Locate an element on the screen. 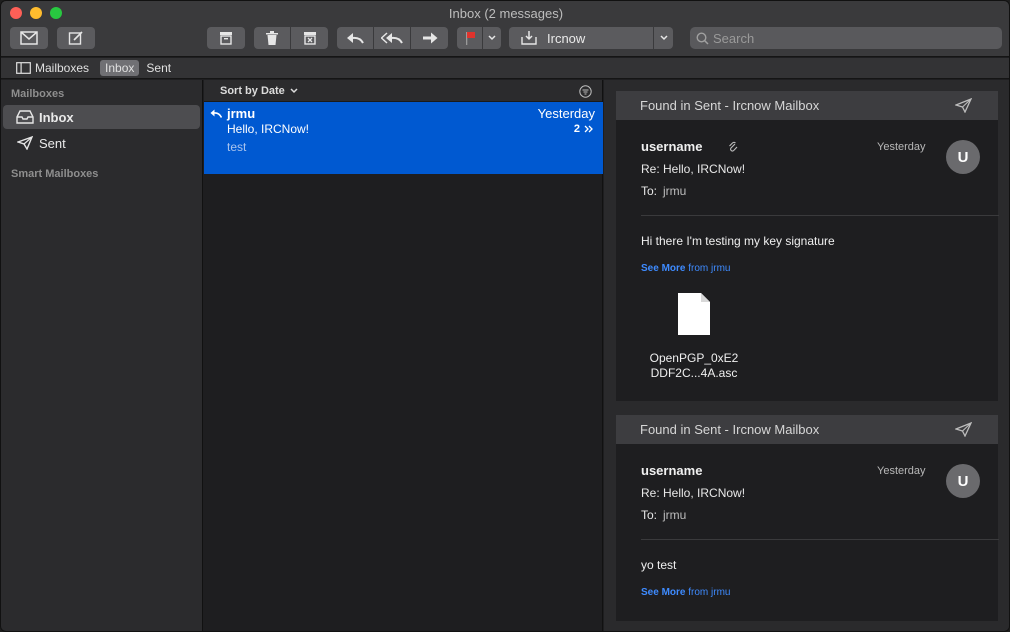 This screenshot has height=632, width=1010. double-chevron-right-icon is located at coordinates (588, 129).